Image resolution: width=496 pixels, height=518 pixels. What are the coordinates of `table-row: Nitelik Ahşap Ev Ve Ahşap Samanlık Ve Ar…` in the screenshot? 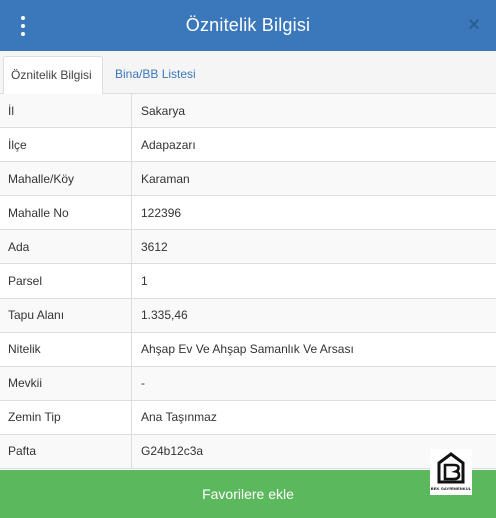 It's located at (248, 349).